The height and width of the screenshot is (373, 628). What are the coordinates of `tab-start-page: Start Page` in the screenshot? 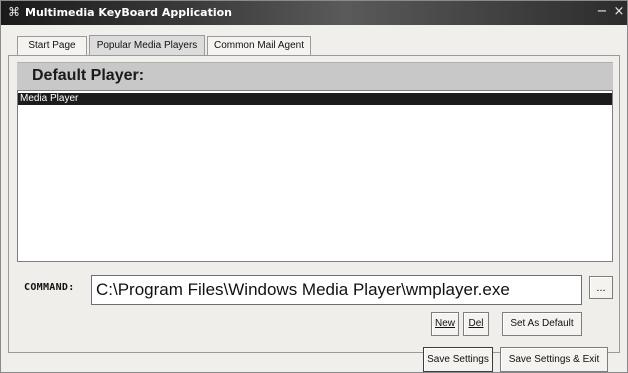 It's located at (52, 45).